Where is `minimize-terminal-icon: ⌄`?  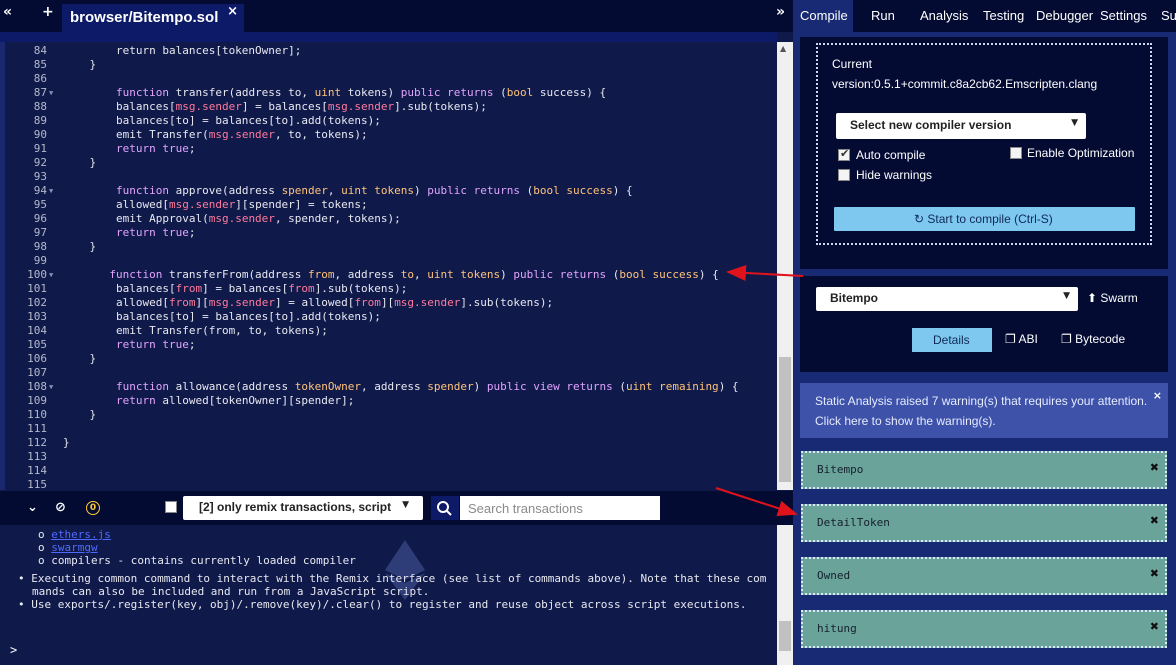
minimize-terminal-icon: ⌄ is located at coordinates (32, 507).